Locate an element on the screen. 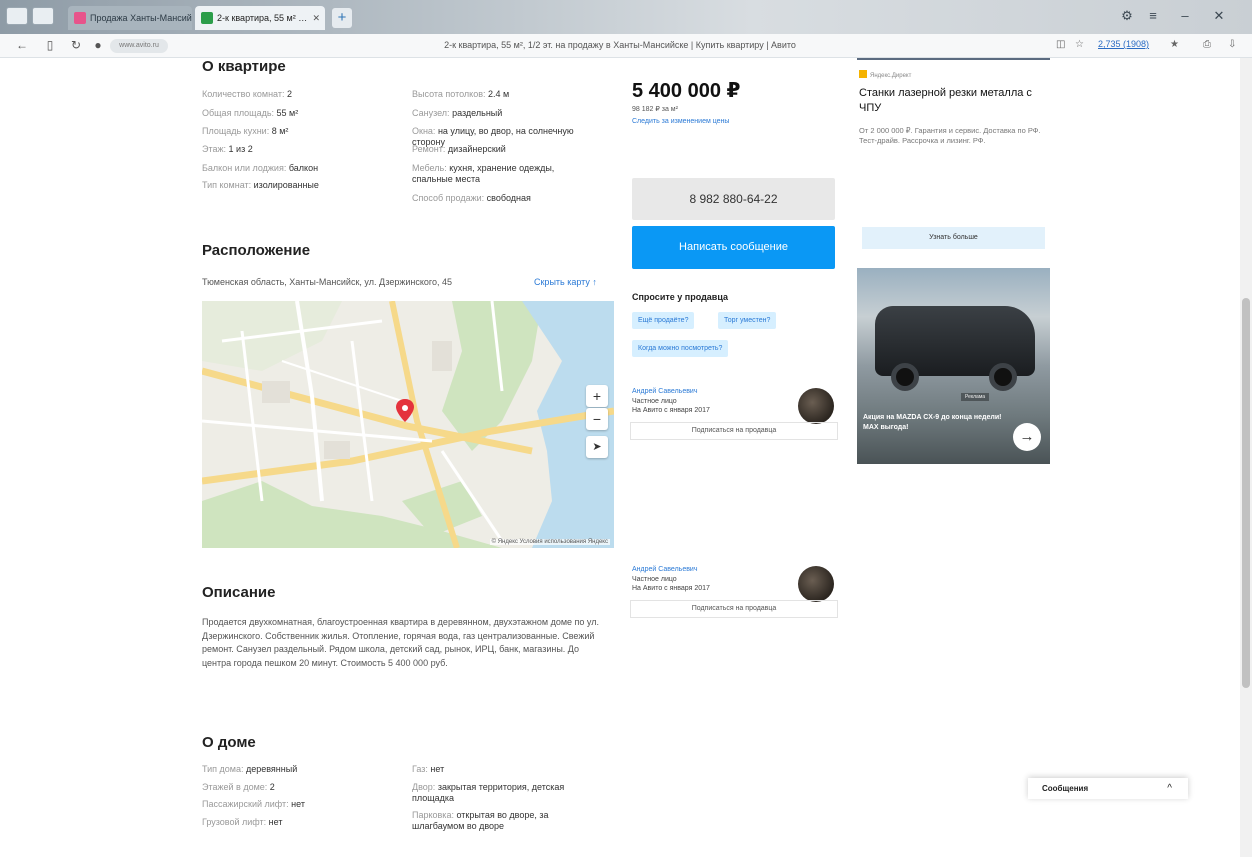  spec-value: 2 is located at coordinates (272, 787).